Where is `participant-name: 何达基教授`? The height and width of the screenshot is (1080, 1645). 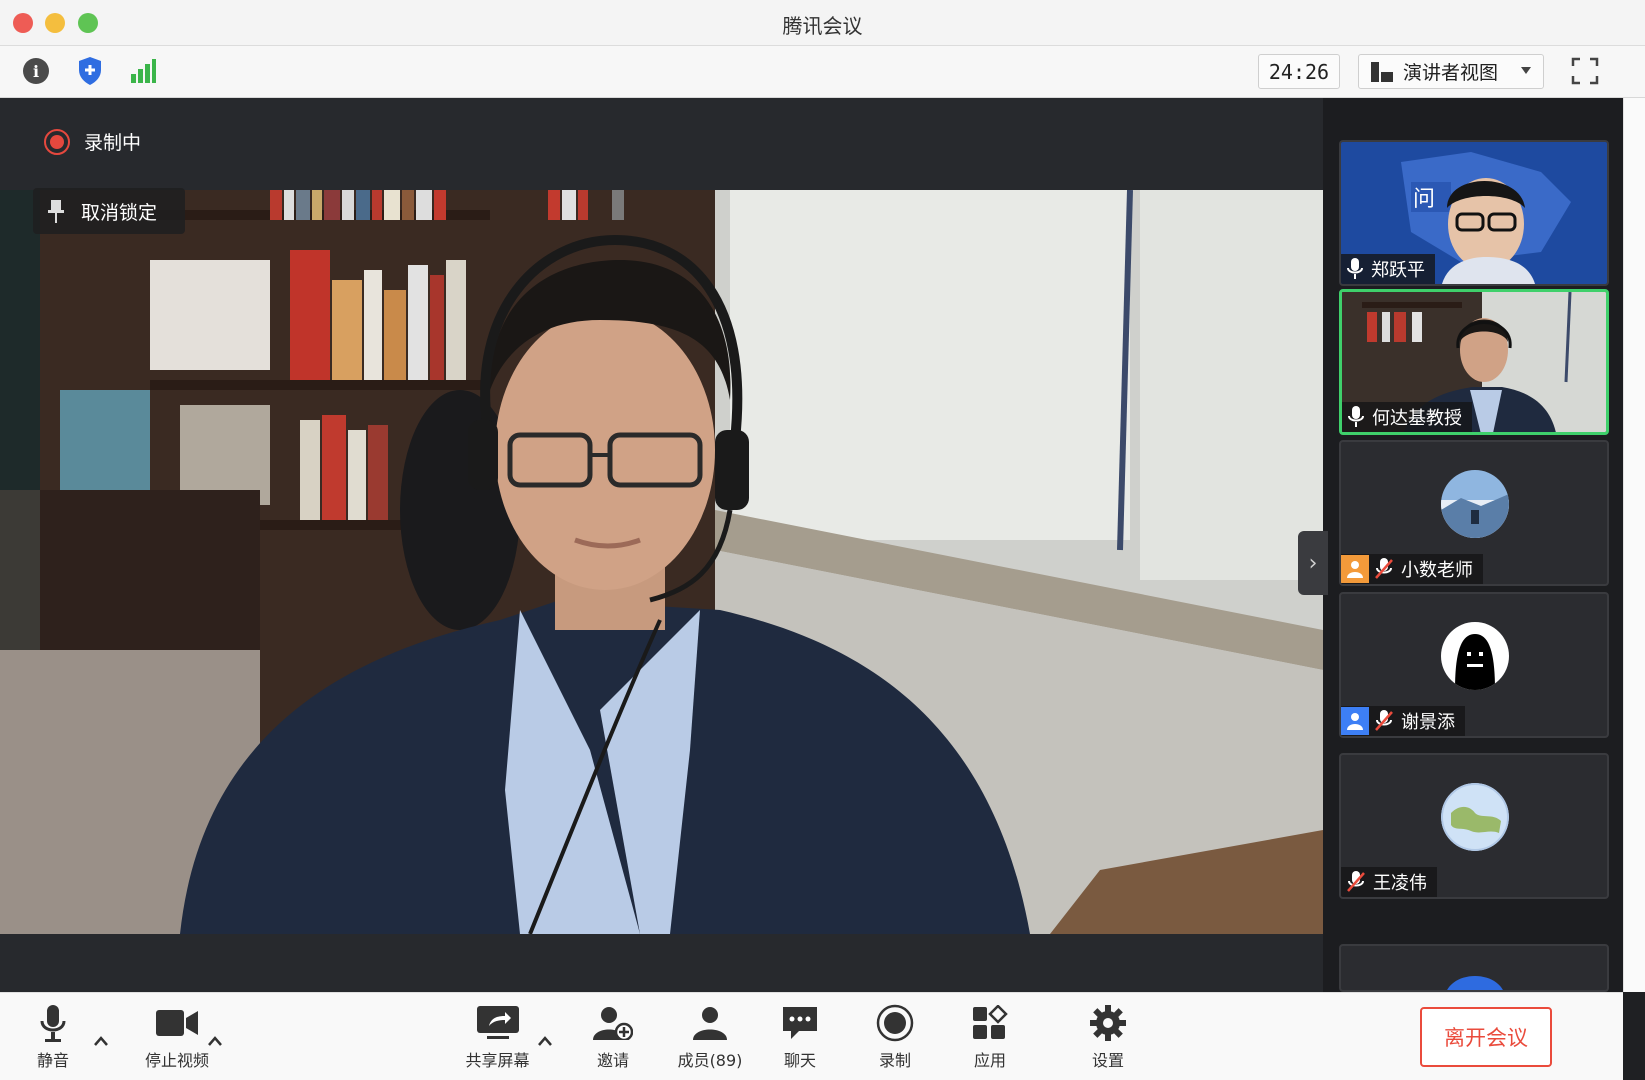
participant-name: 何达基教授 is located at coordinates (1417, 418).